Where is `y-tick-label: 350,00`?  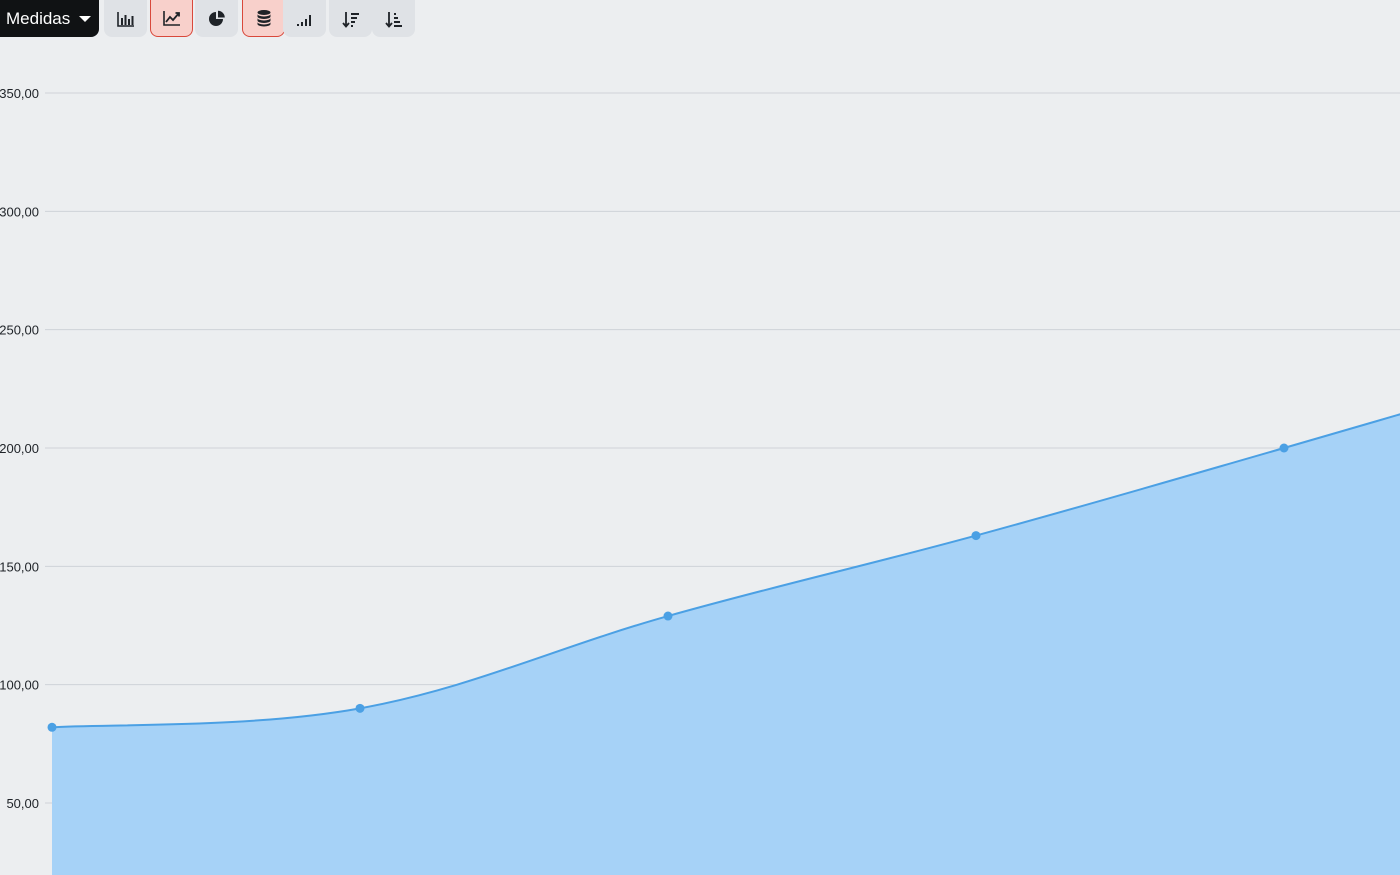
y-tick-label: 350,00 is located at coordinates (19, 93).